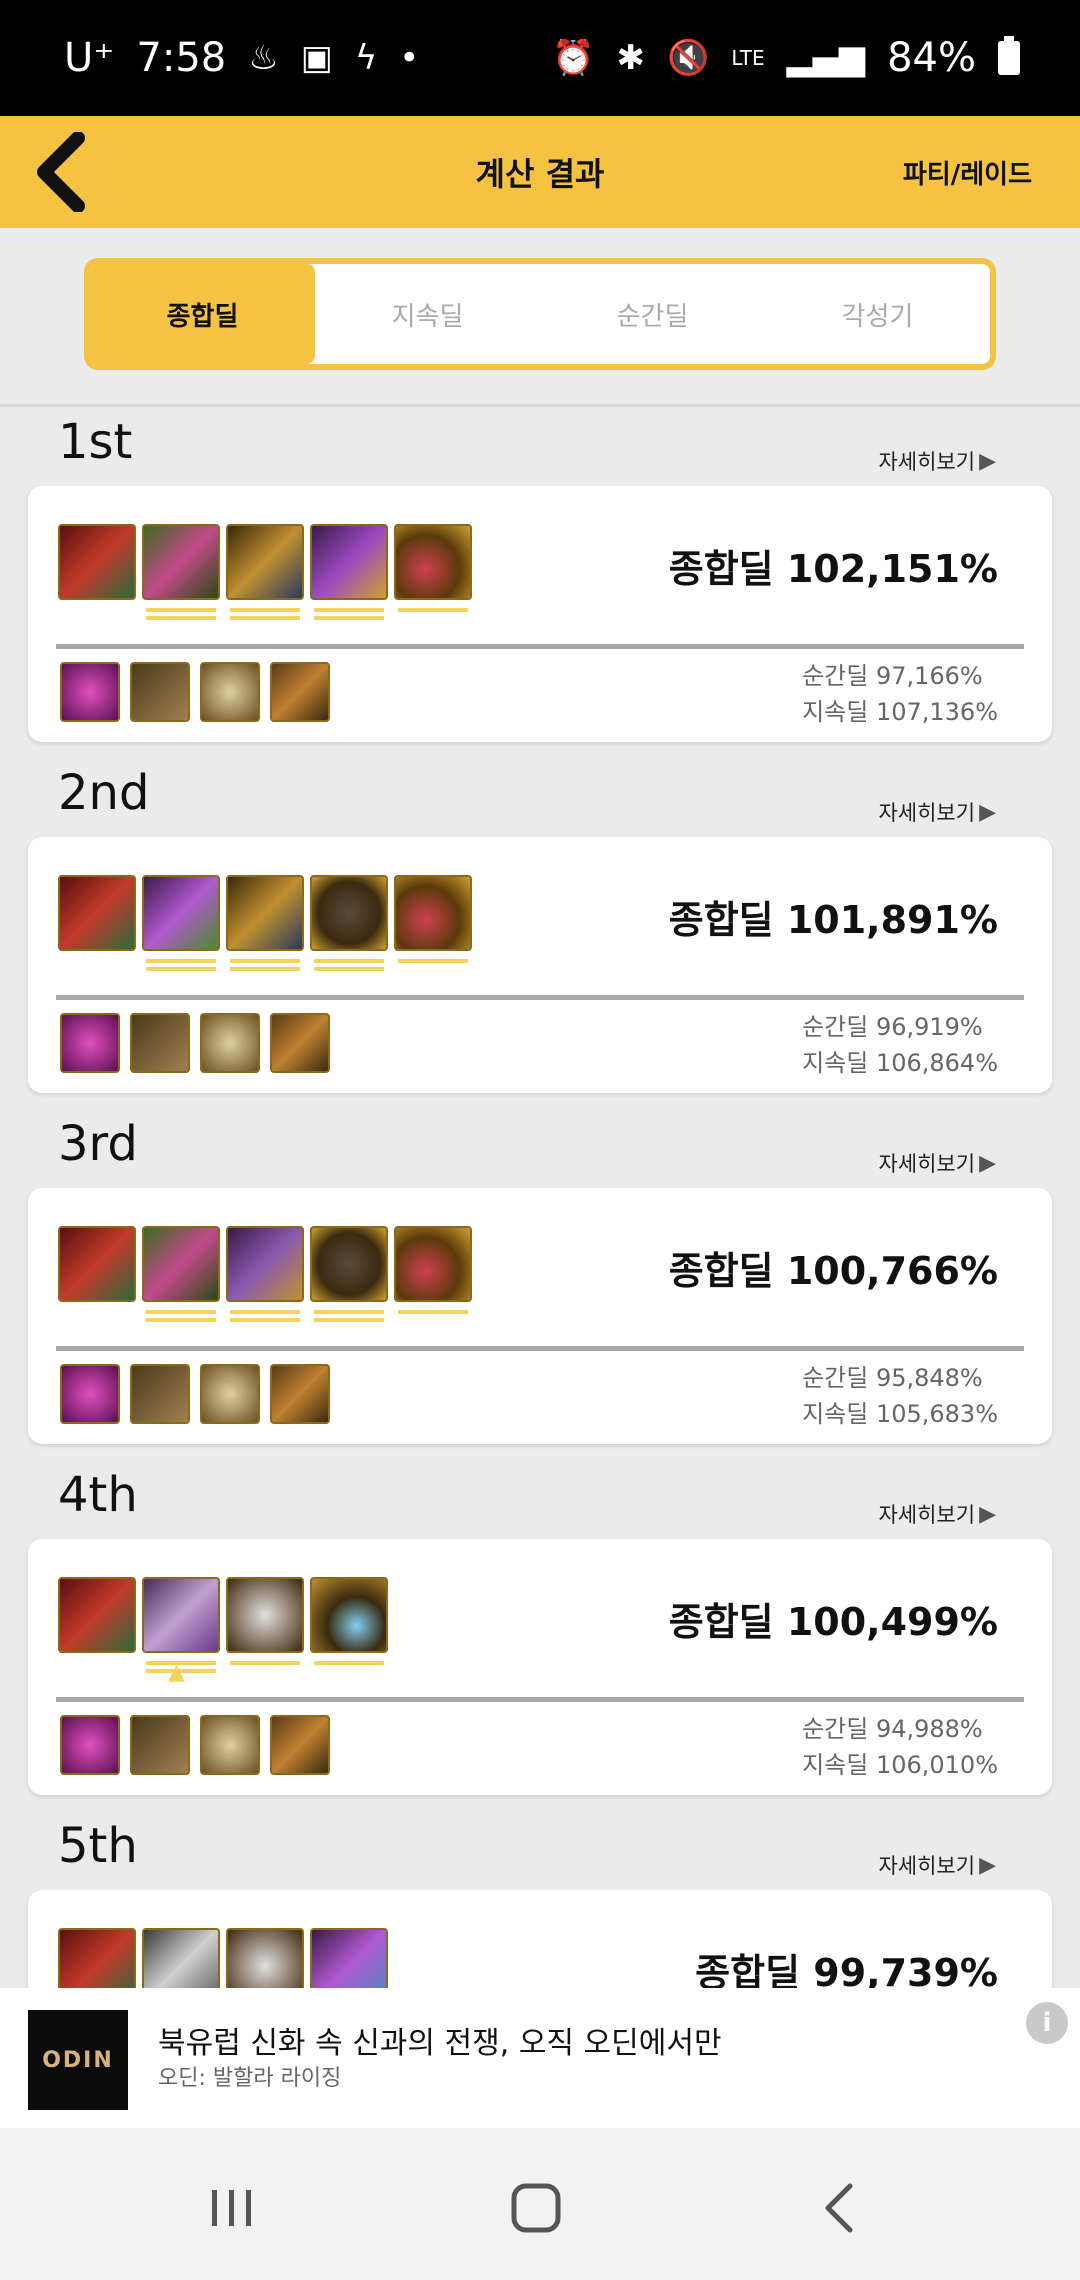  I want to click on clock: 7:58, so click(181, 58).